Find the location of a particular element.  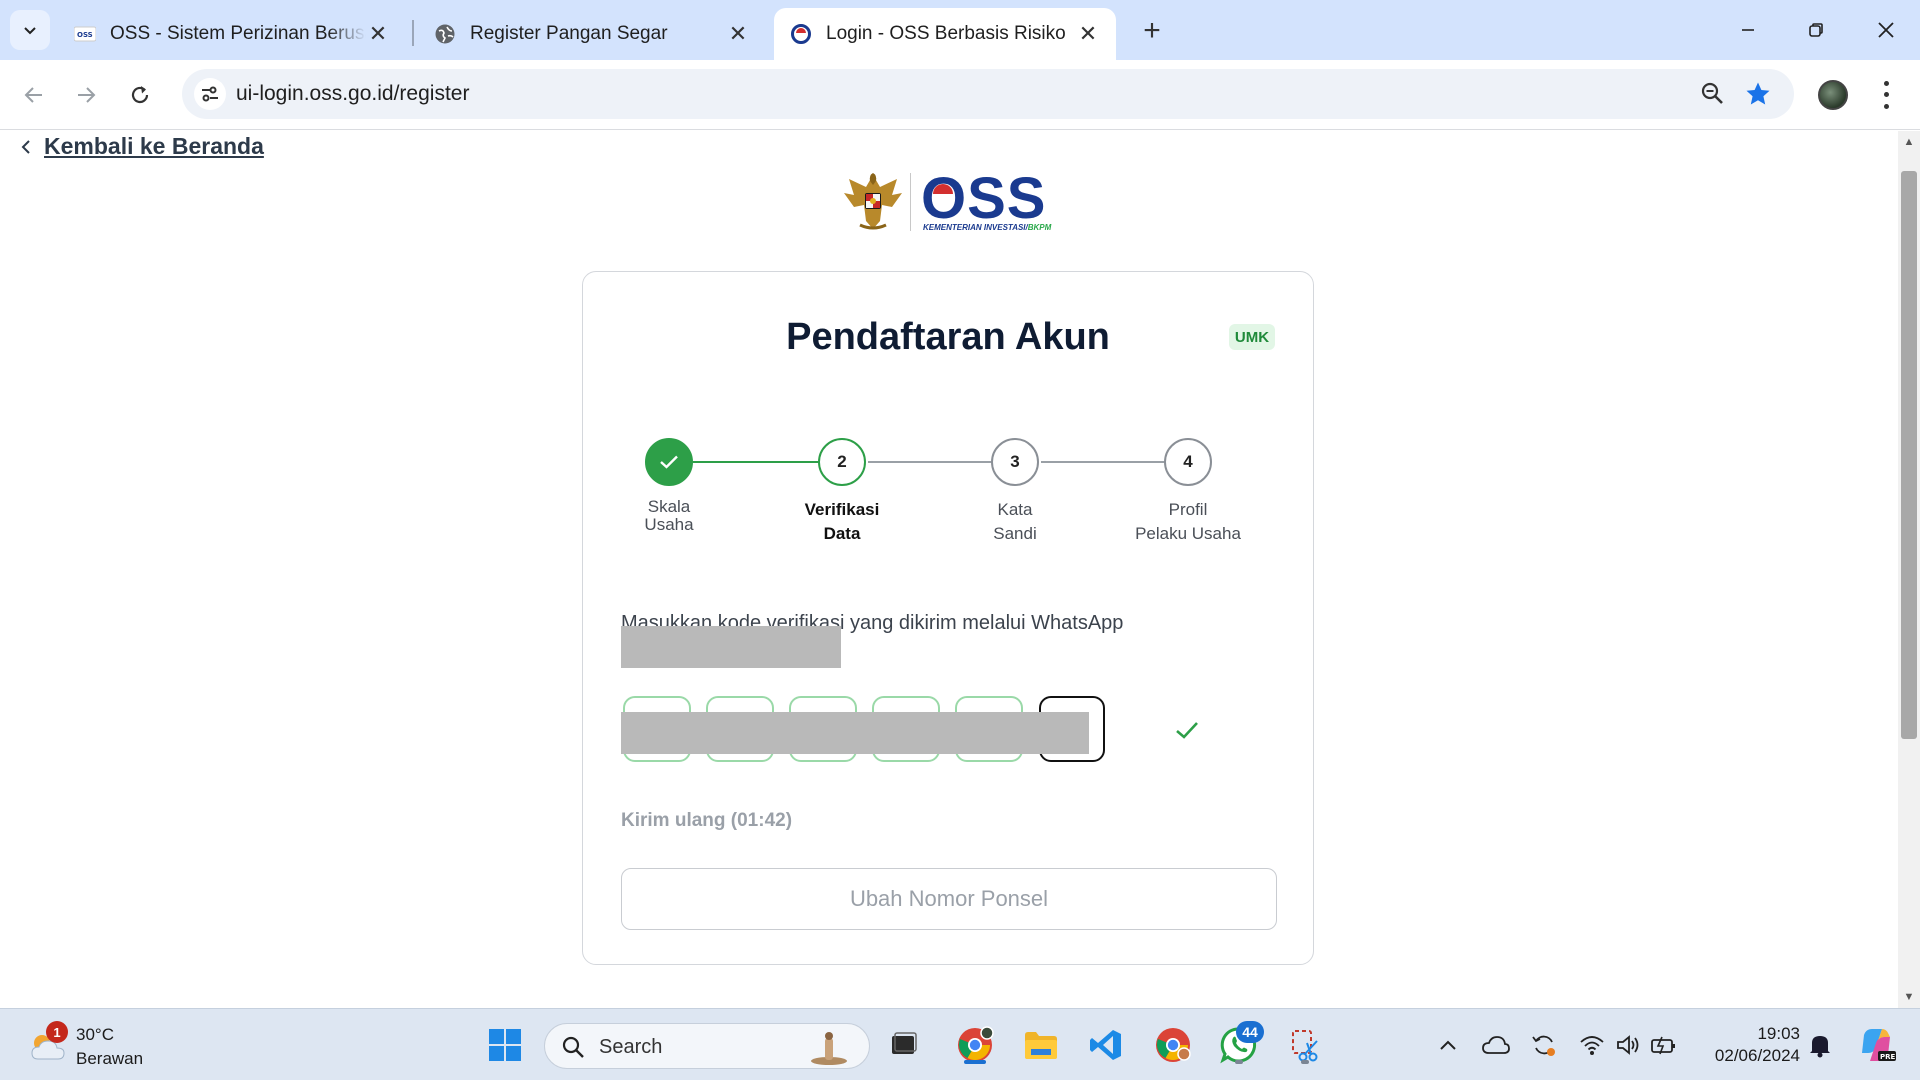

weather-condition: Berawan is located at coordinates (110, 1058).